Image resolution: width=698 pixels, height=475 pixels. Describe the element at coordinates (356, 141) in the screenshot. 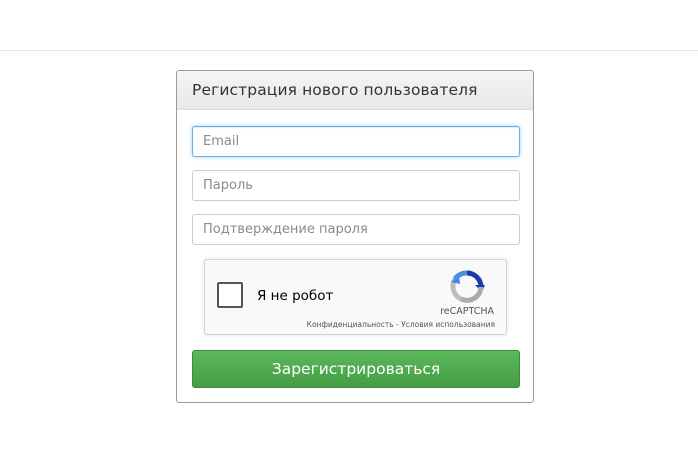

I see `email-input` at that location.